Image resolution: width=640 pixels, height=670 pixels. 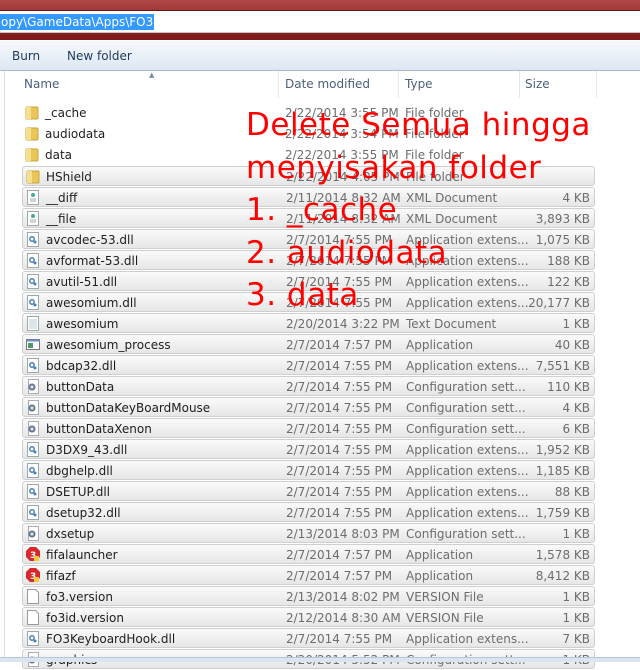 I want to click on column-date: Date modified, so click(x=327, y=84).